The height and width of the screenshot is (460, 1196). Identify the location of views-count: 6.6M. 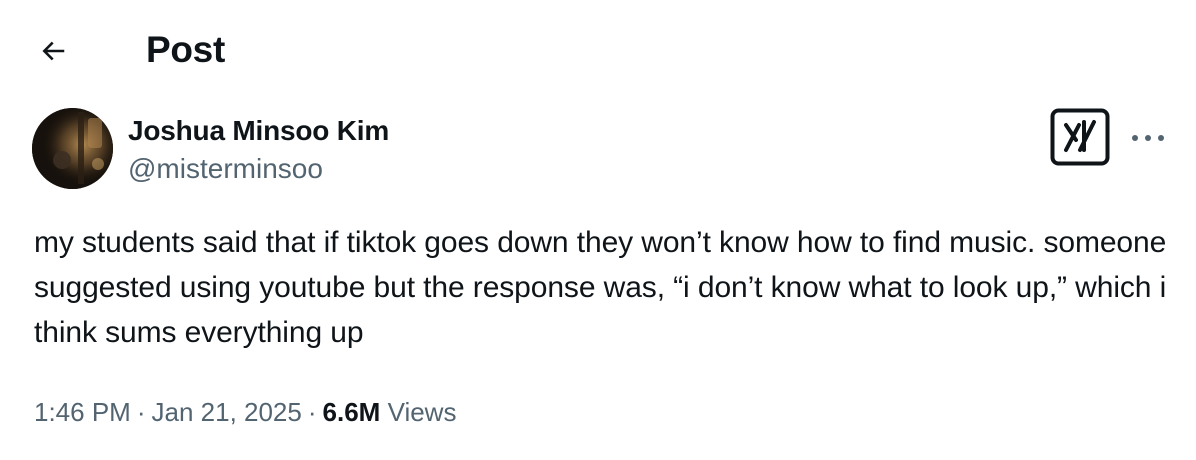
(351, 412).